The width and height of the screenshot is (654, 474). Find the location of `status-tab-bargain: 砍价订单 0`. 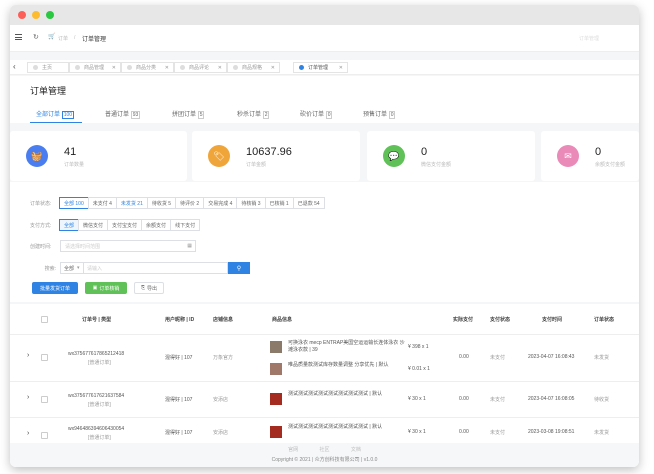

status-tab-bargain: 砍价订单 0 is located at coordinates (316, 114).